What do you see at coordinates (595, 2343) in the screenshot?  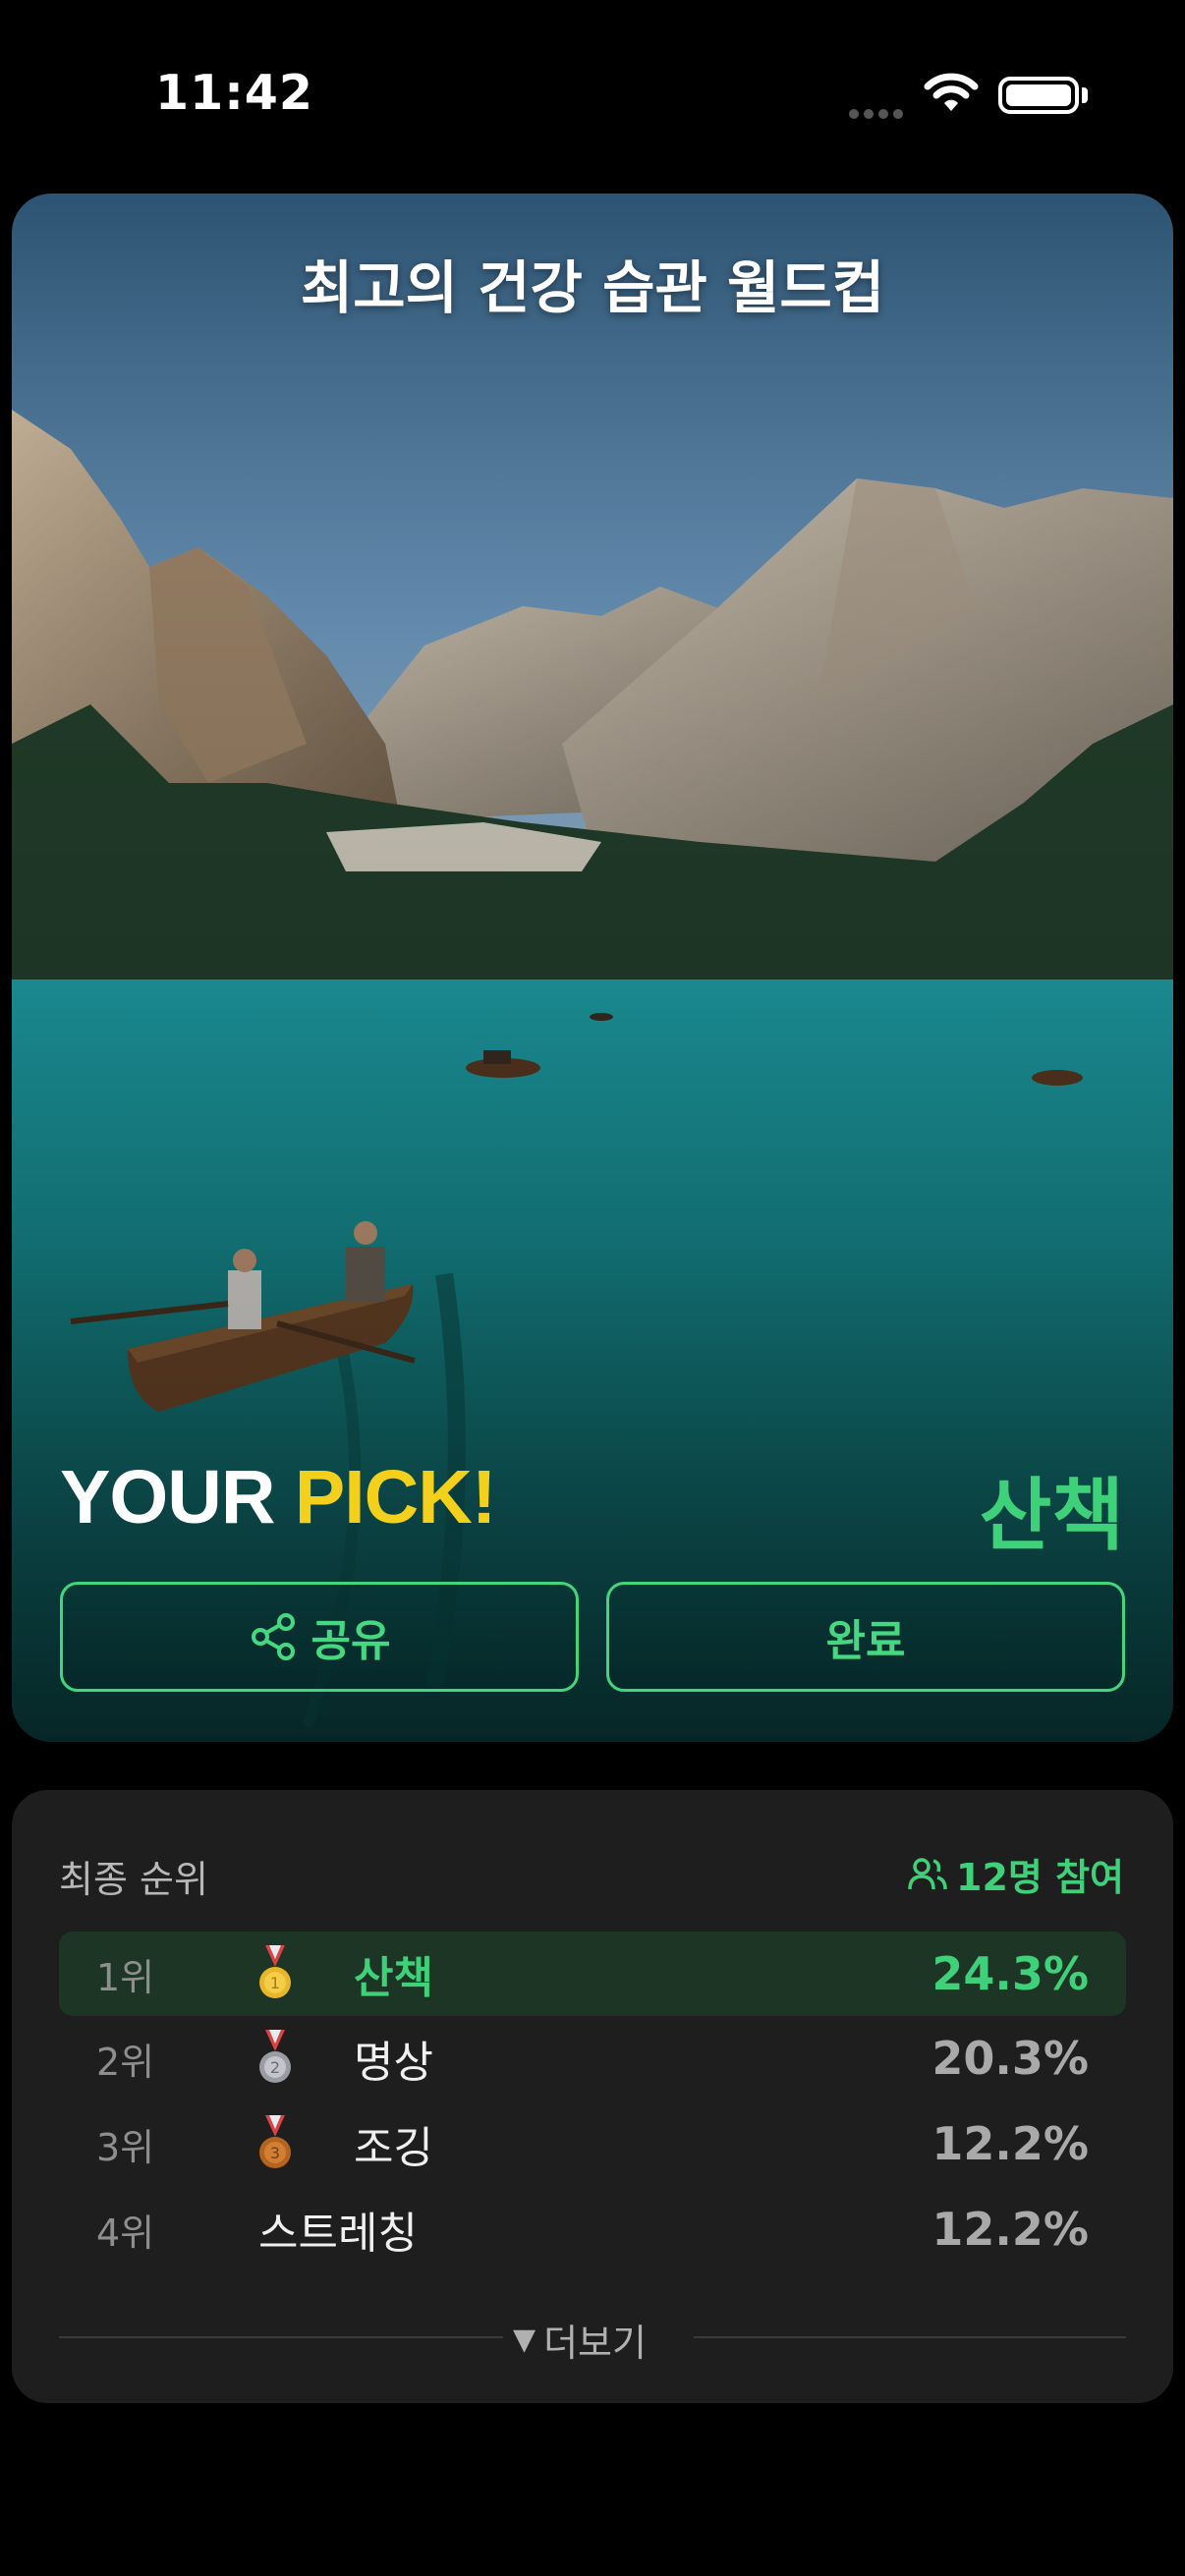 I see `show-more-label: 더보기` at bounding box center [595, 2343].